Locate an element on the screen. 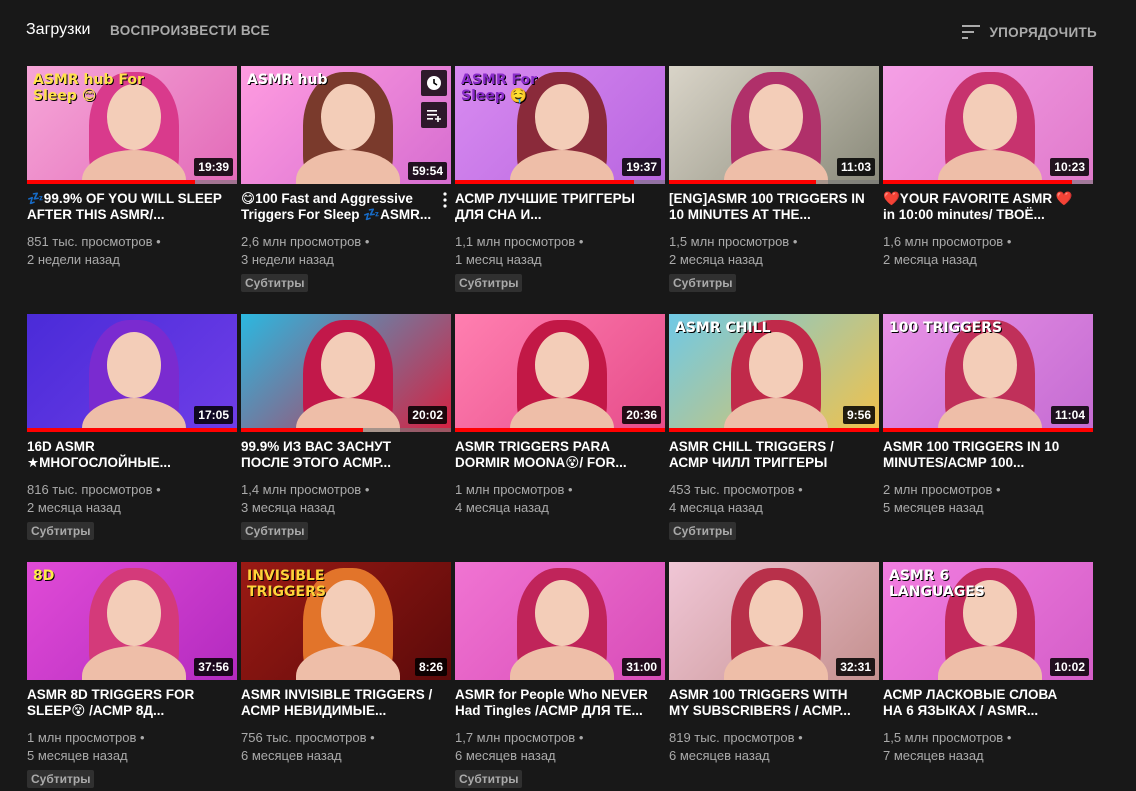 This screenshot has height=791, width=1136. video-thumbnail: 20:36 is located at coordinates (560, 373).